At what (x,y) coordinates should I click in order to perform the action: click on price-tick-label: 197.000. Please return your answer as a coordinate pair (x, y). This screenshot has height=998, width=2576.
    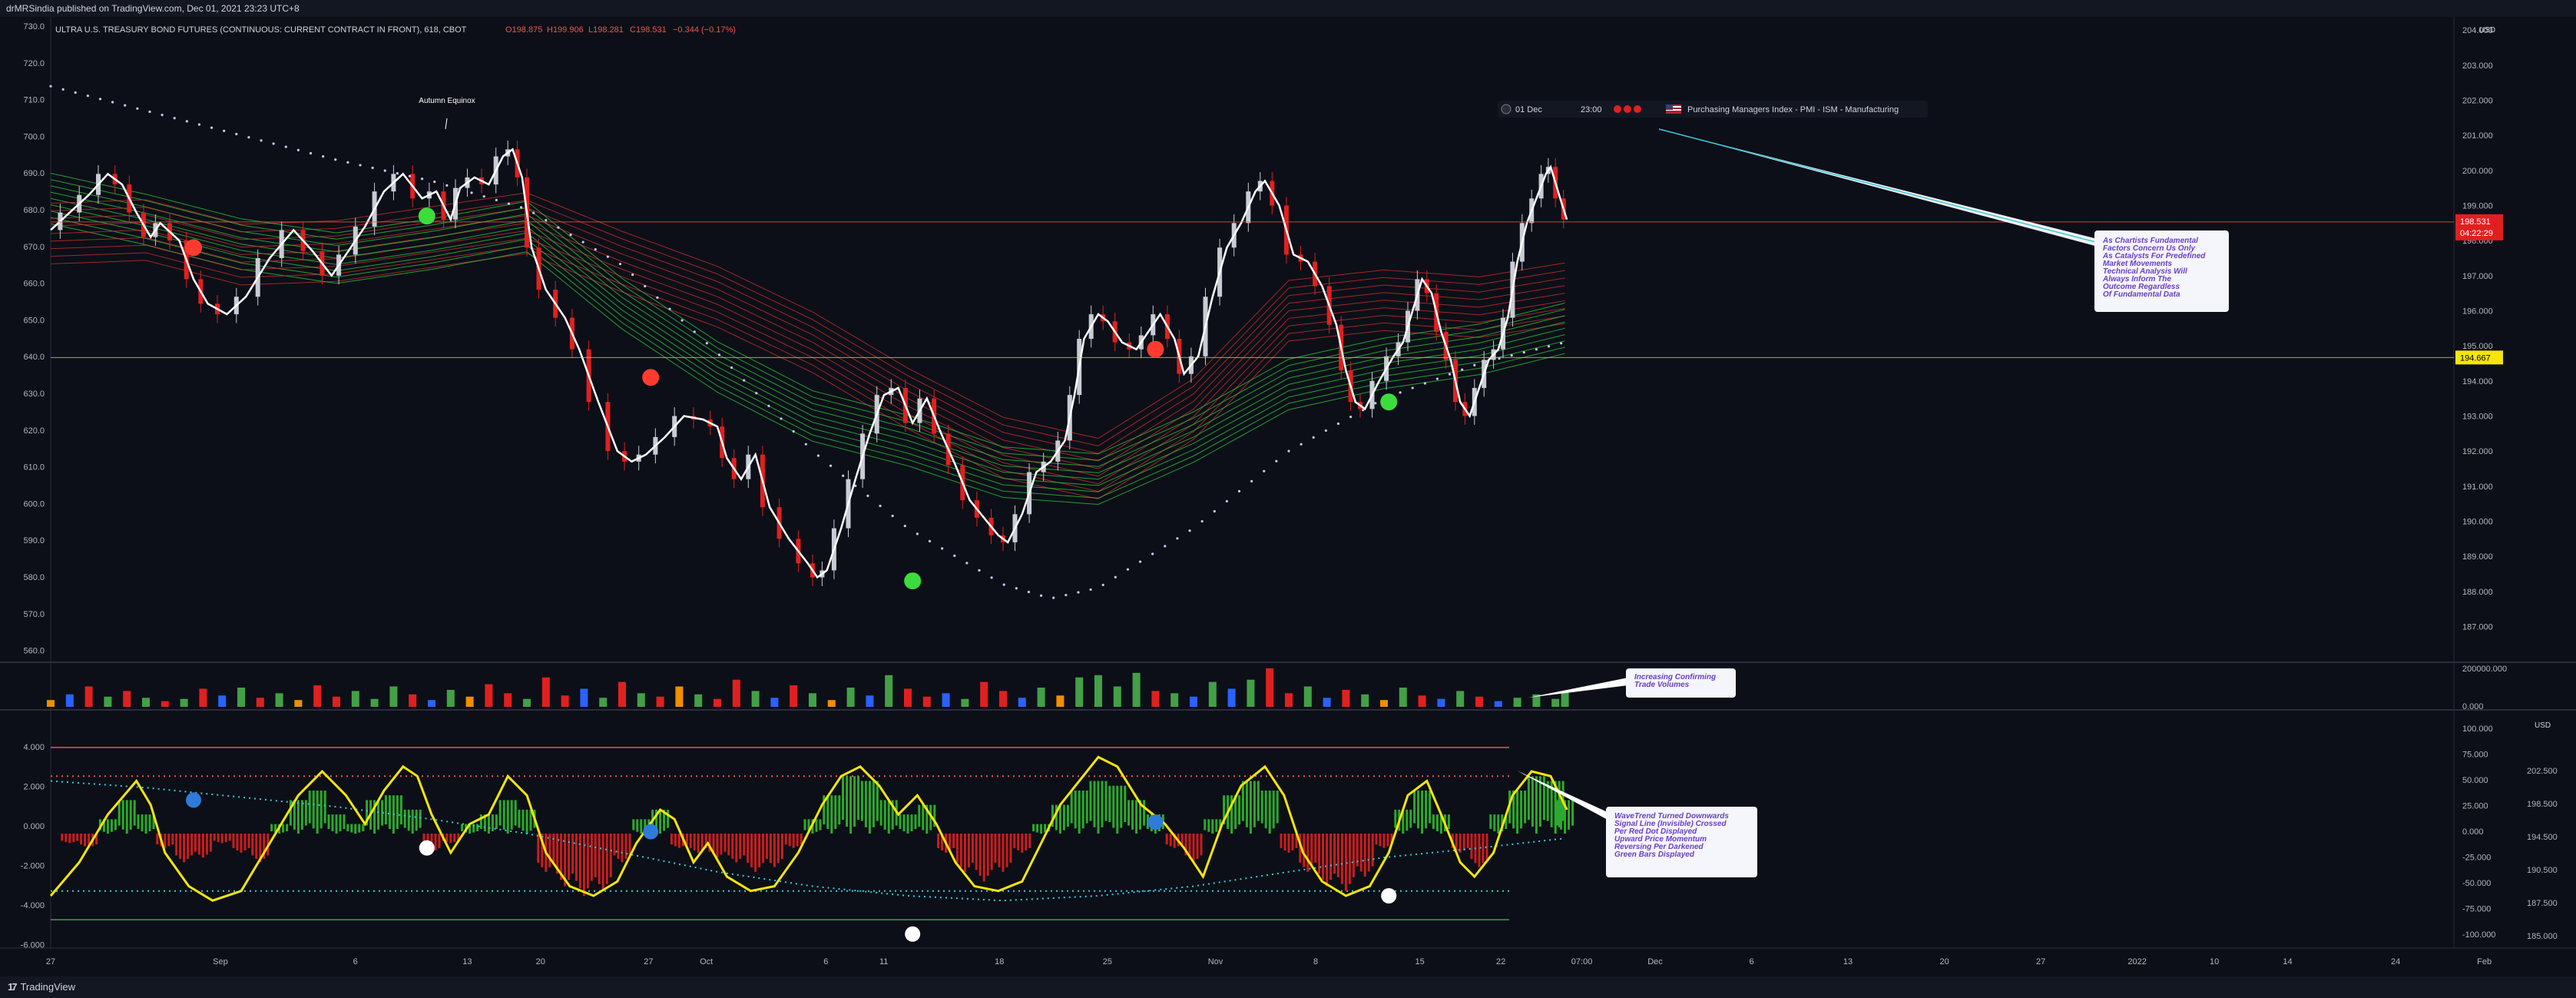
    Looking at the image, I should click on (2478, 276).